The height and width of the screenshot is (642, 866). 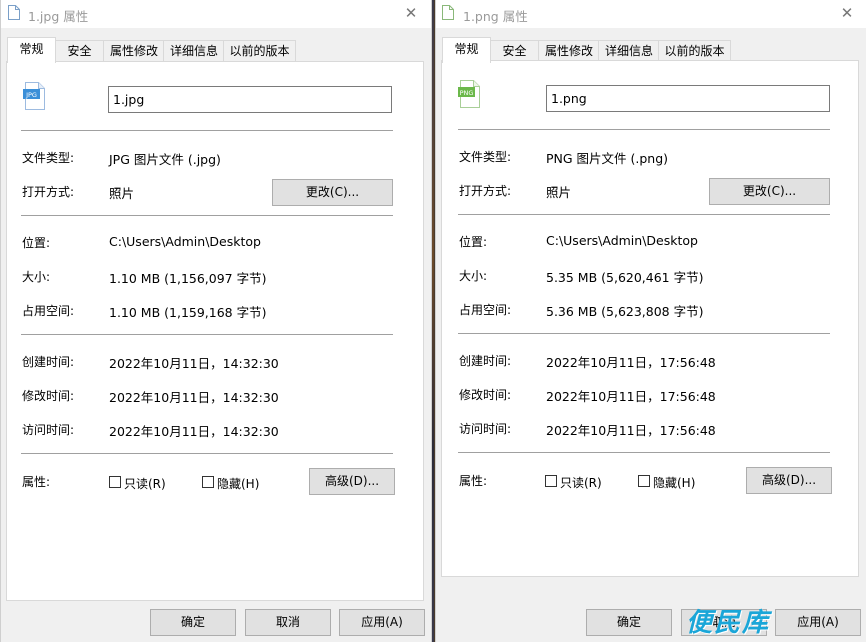 I want to click on cancel-button: 取消, so click(x=288, y=622).